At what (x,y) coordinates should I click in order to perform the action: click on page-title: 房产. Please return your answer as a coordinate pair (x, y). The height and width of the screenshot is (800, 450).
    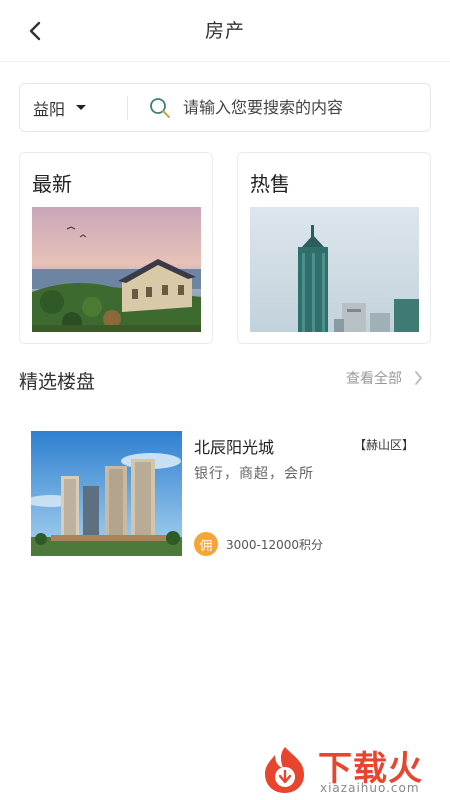
    Looking at the image, I should click on (224, 31).